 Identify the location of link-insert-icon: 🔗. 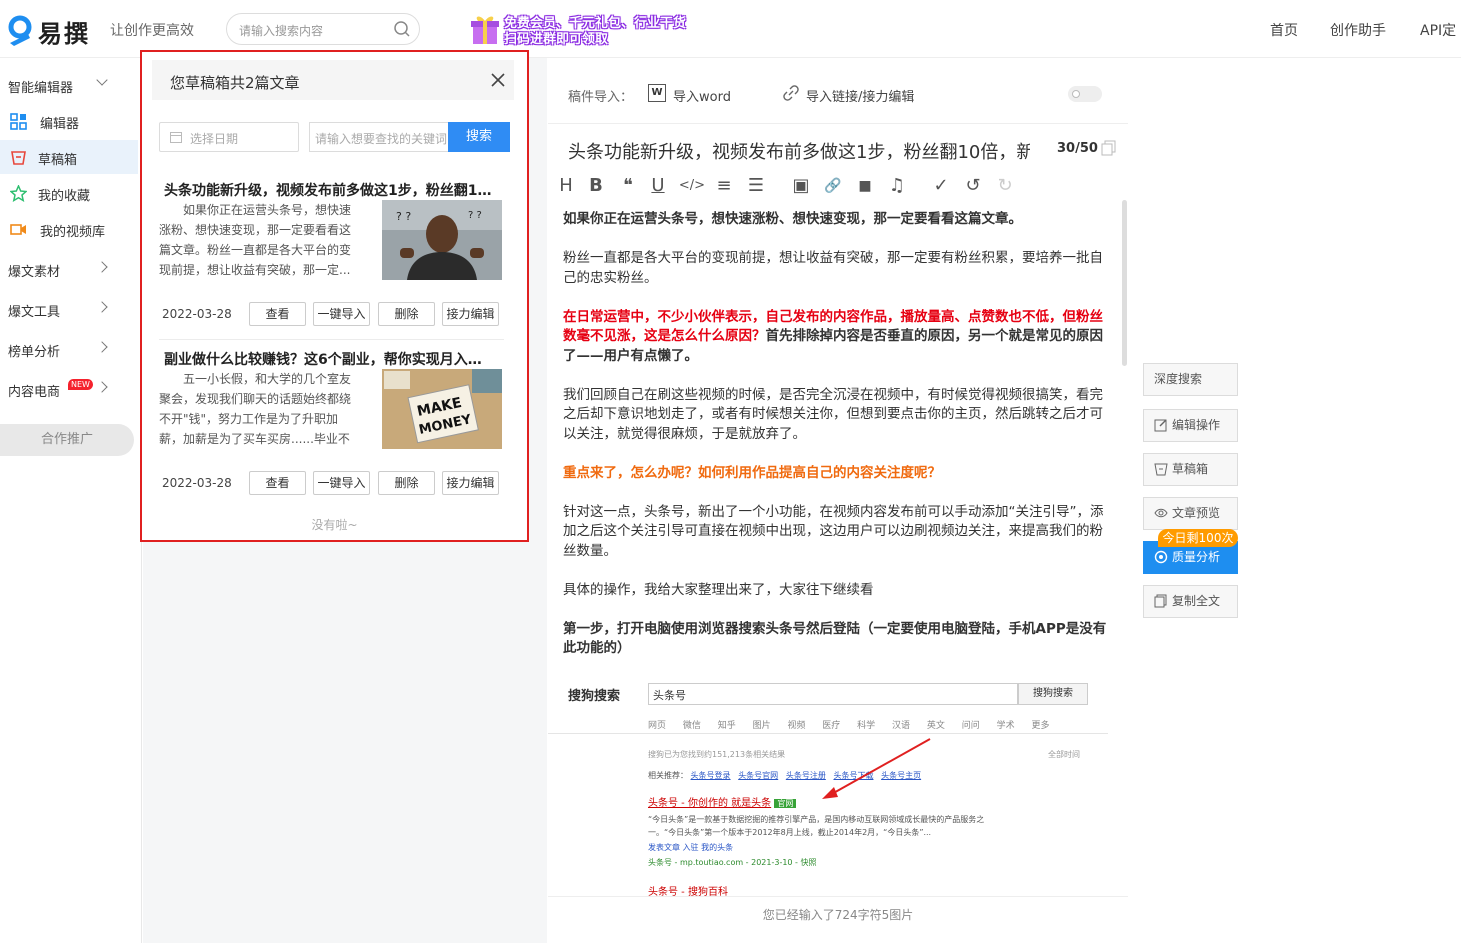
(833, 186).